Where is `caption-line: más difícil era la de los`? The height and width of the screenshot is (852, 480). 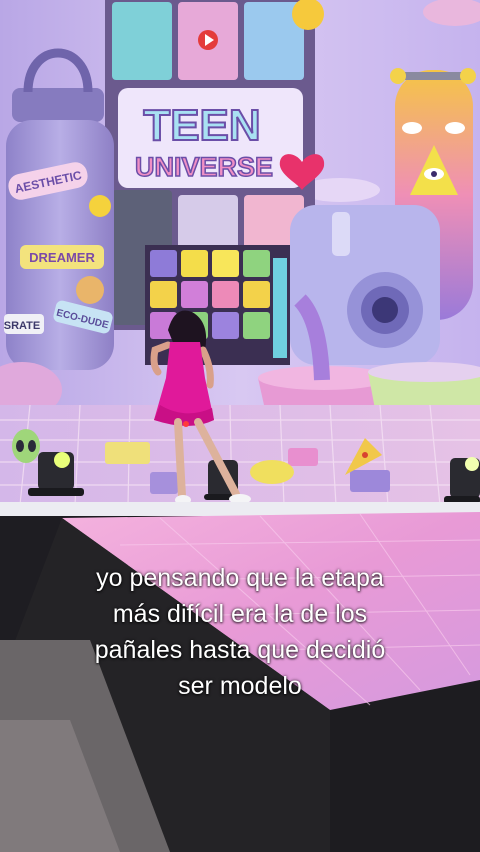
caption-line: más difícil era la de los is located at coordinates (240, 614).